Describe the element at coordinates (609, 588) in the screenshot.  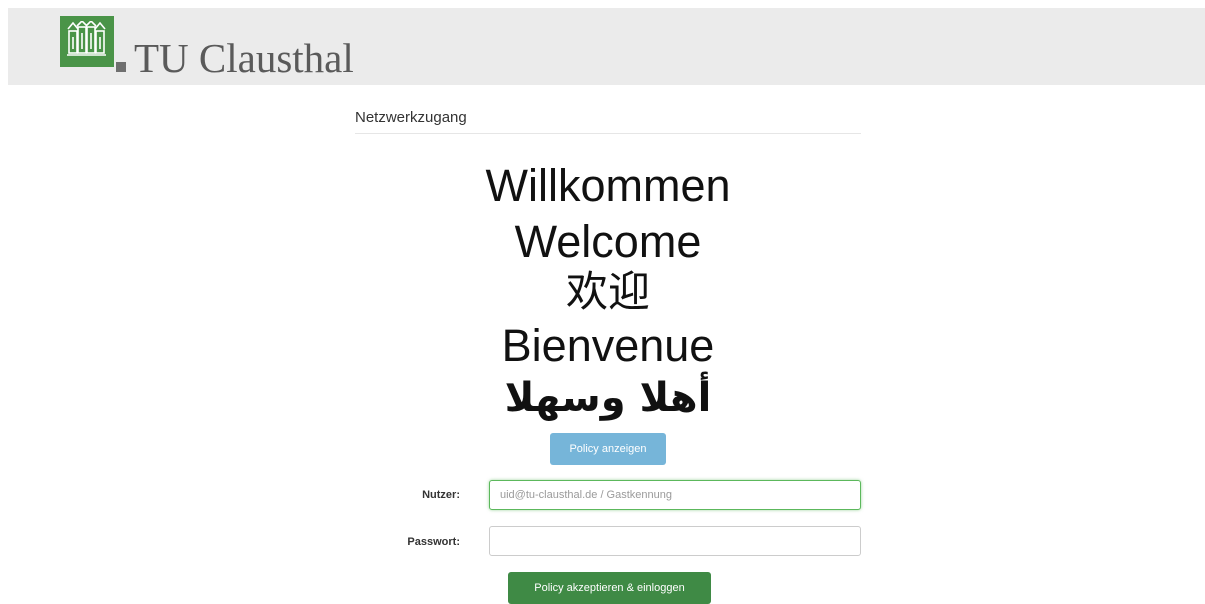
I see `accept-policy-login-button: Policy akzeptieren & einloggen` at that location.